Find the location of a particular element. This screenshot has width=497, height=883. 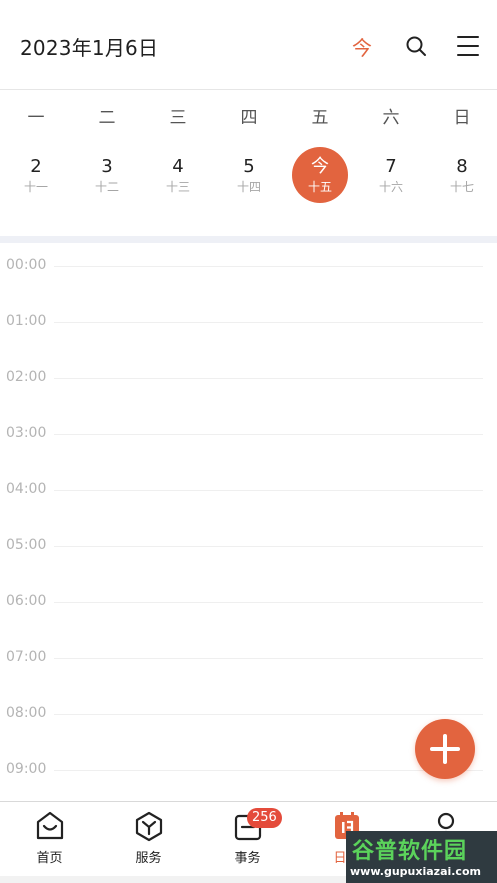

top-bar: 2023年1月6日 今 is located at coordinates (248, 45).